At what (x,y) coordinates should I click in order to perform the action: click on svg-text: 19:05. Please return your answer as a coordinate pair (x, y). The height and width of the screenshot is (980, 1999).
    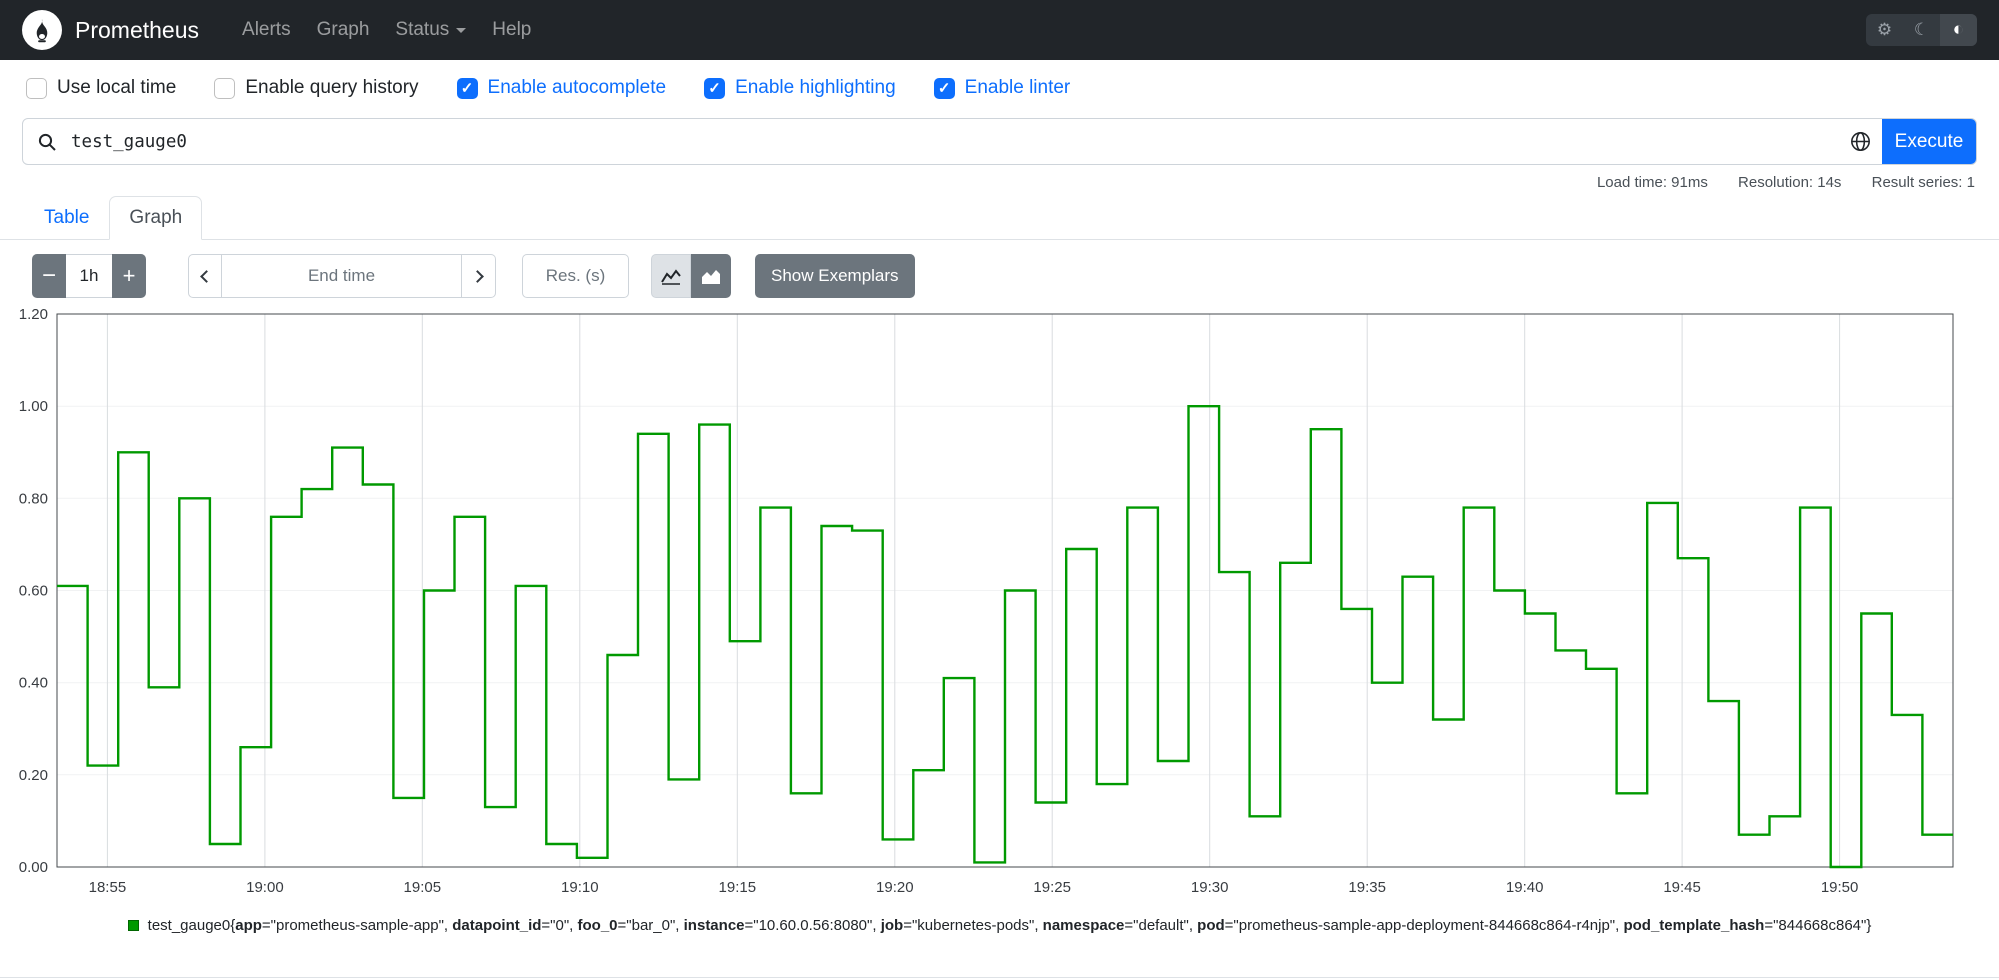
    Looking at the image, I should click on (423, 887).